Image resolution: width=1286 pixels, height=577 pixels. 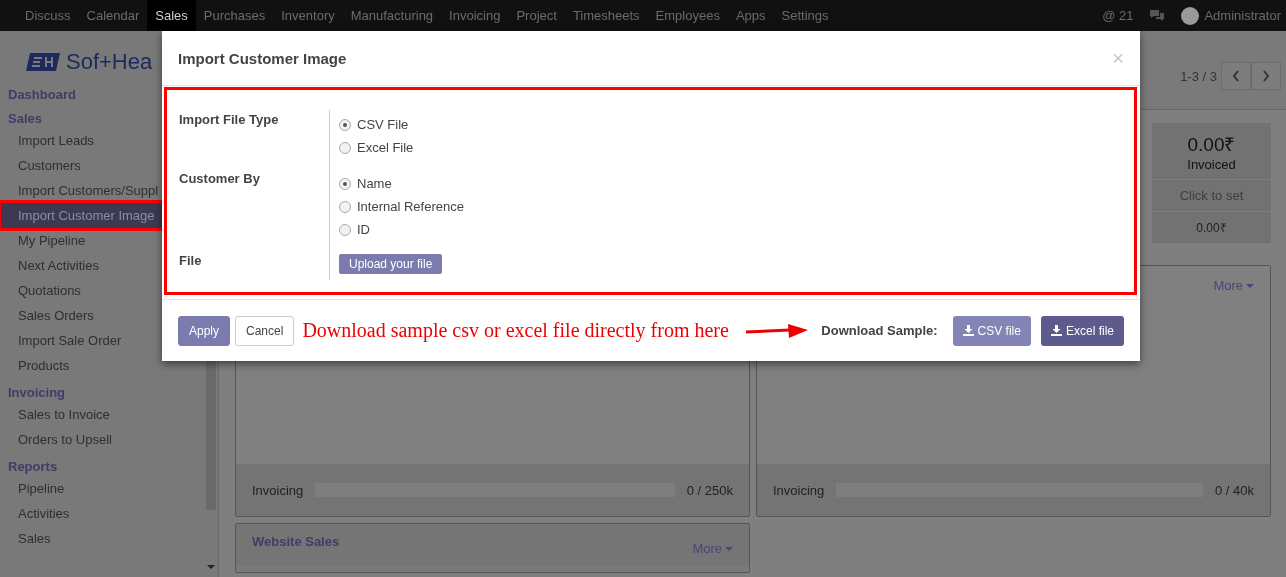 What do you see at coordinates (1234, 490) in the screenshot?
I see `progress-reading: 0 / 40k` at bounding box center [1234, 490].